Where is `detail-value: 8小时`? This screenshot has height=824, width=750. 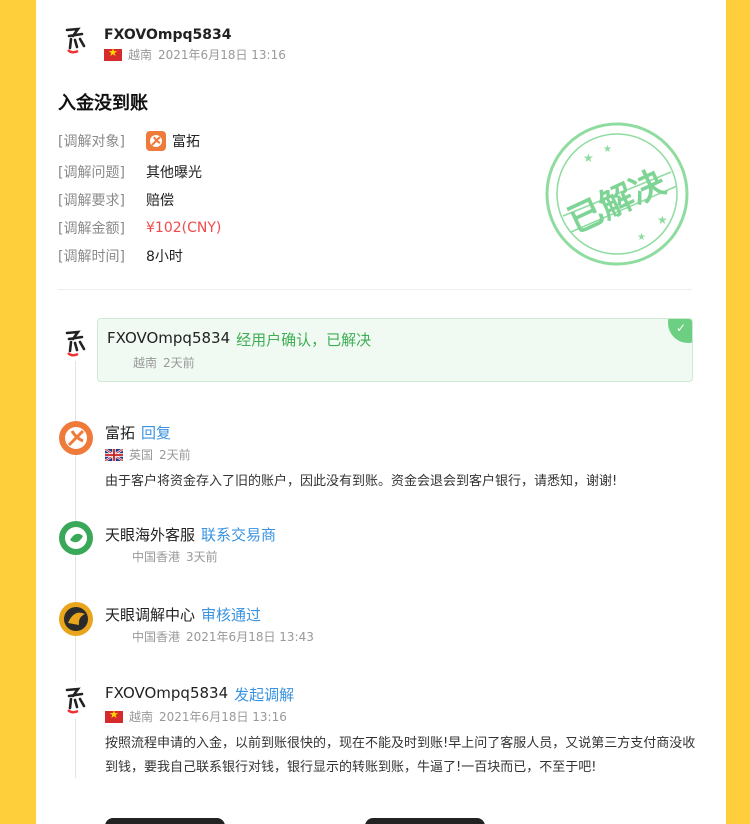 detail-value: 8小时 is located at coordinates (164, 257).